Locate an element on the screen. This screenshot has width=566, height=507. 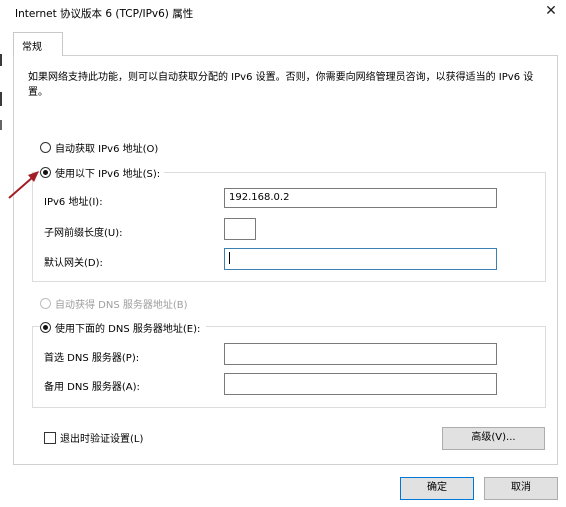
radio-manual-dns-label: 使用下面的 DNS 服务器地址(E): is located at coordinates (128, 329).